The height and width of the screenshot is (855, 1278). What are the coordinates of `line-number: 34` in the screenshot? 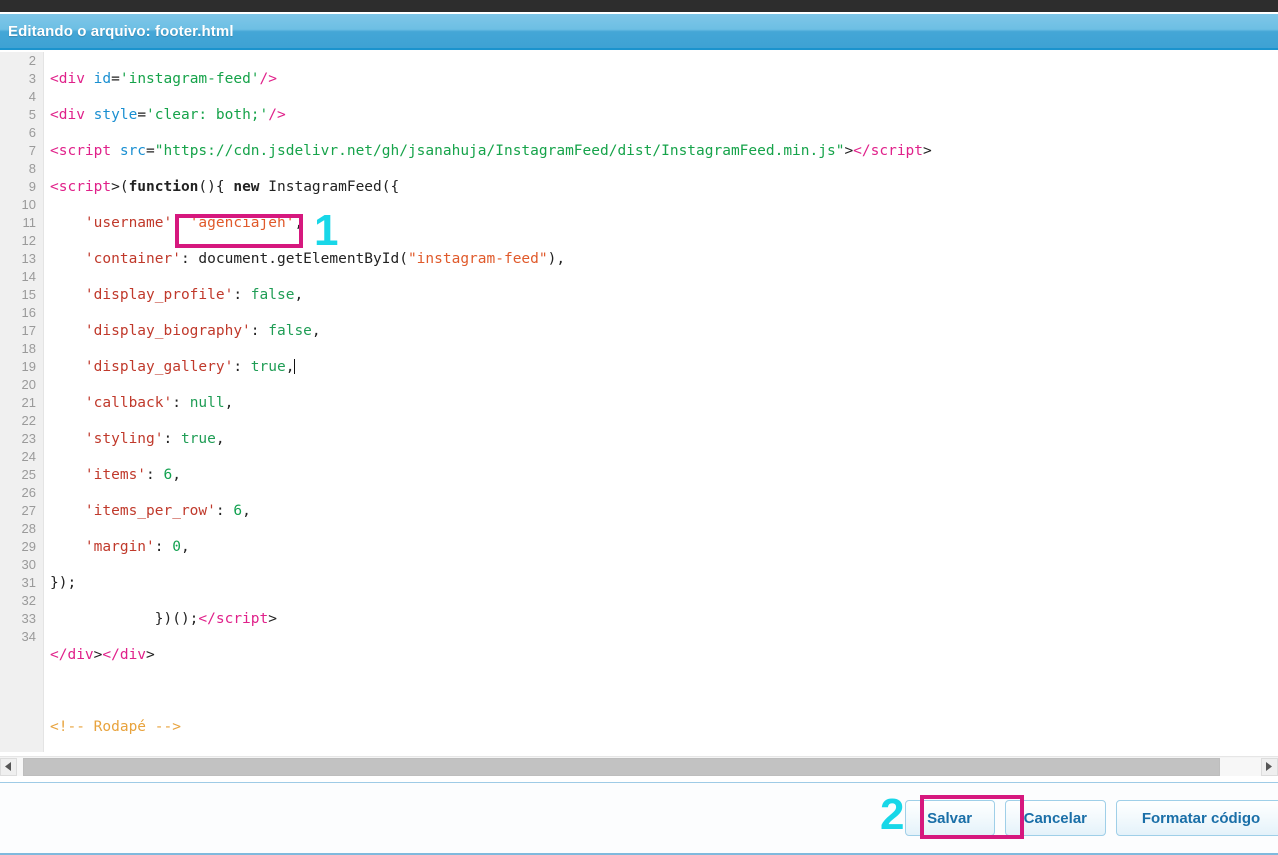 It's located at (28, 636).